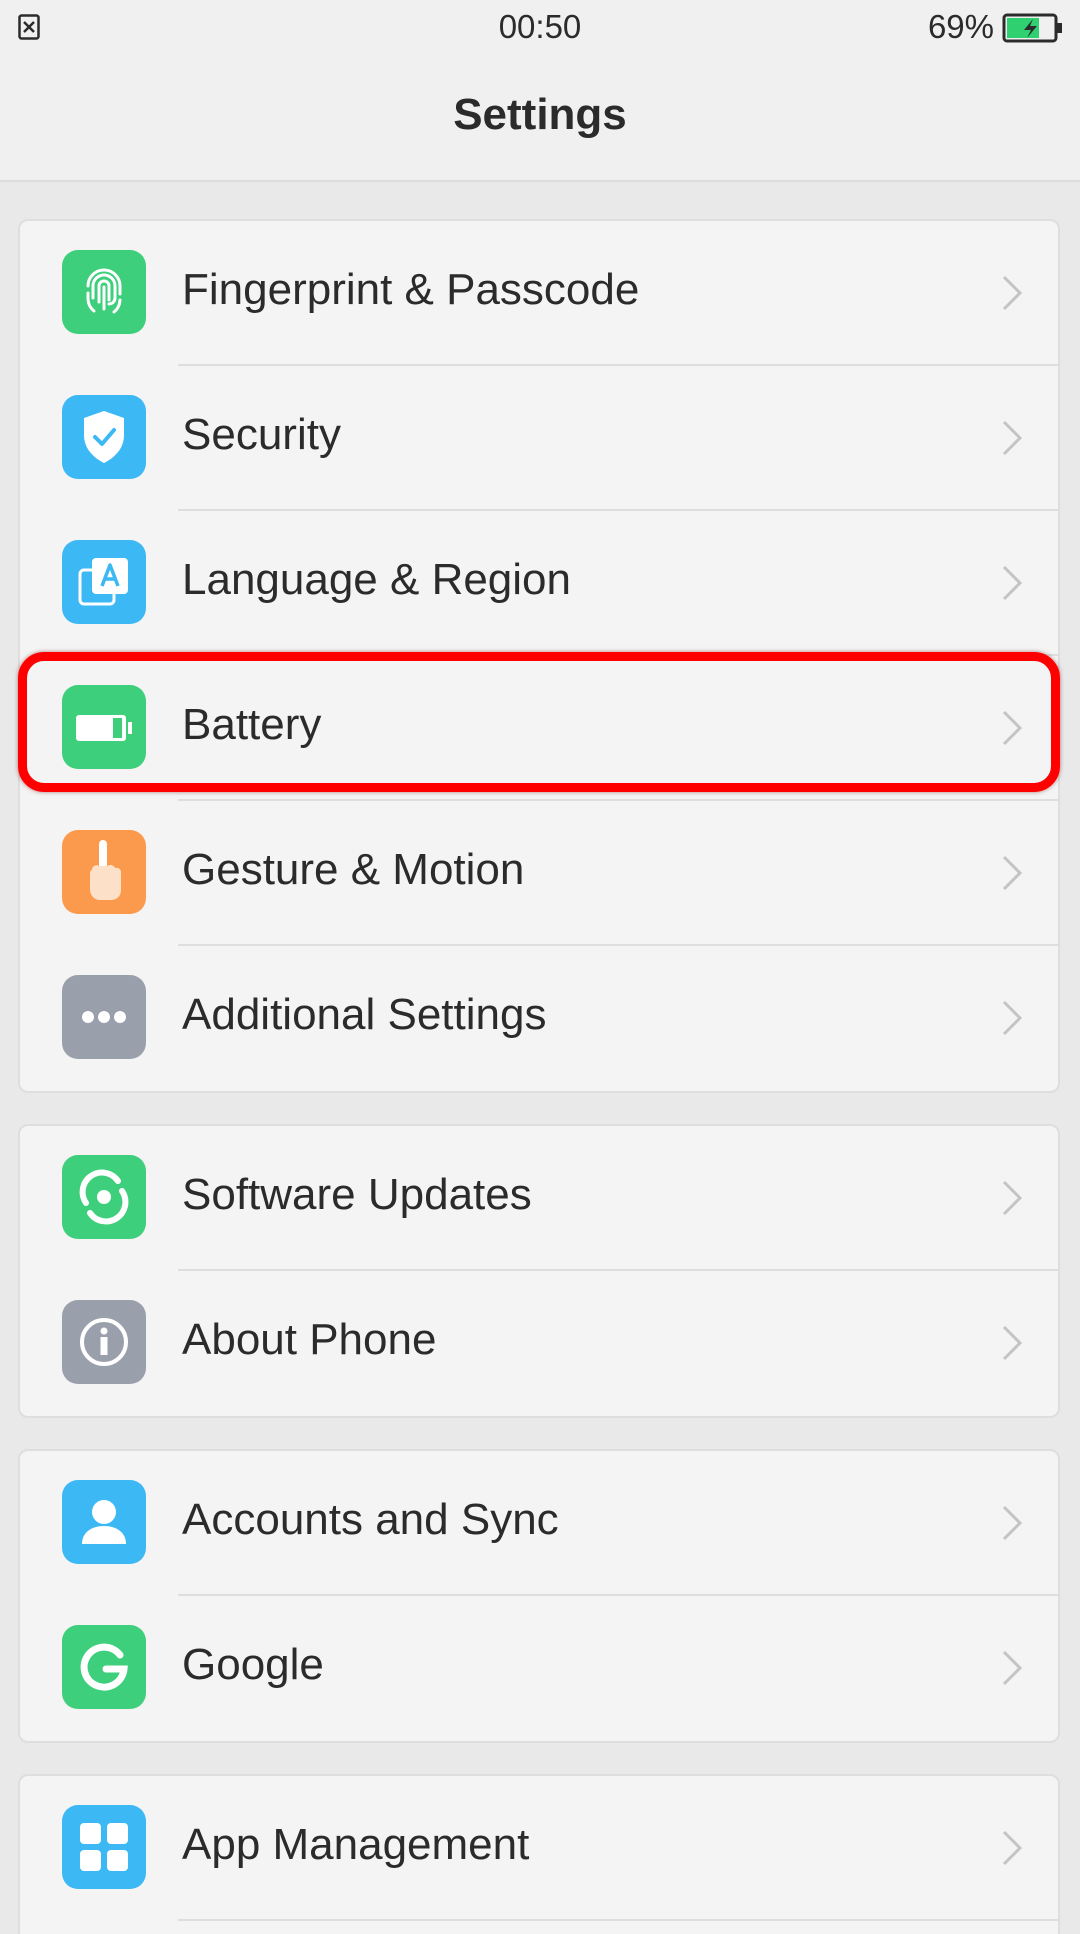 The height and width of the screenshot is (1934, 1080). Describe the element at coordinates (104, 1667) in the screenshot. I see `google-icon` at that location.